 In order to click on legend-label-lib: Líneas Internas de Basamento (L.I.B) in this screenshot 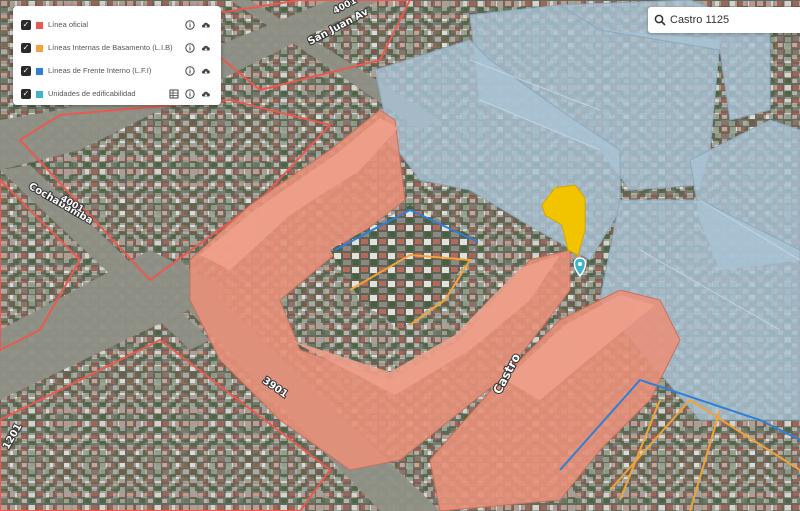, I will do `click(110, 47)`.